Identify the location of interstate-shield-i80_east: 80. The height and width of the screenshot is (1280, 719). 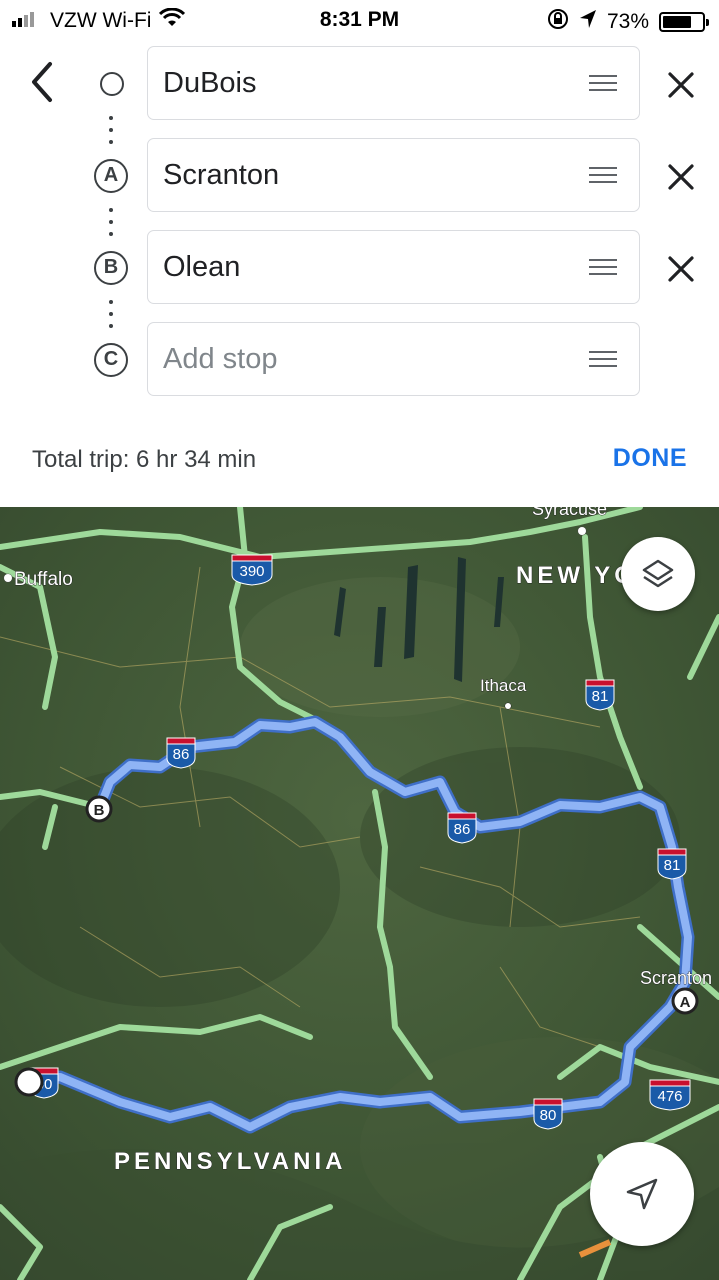
(548, 1114).